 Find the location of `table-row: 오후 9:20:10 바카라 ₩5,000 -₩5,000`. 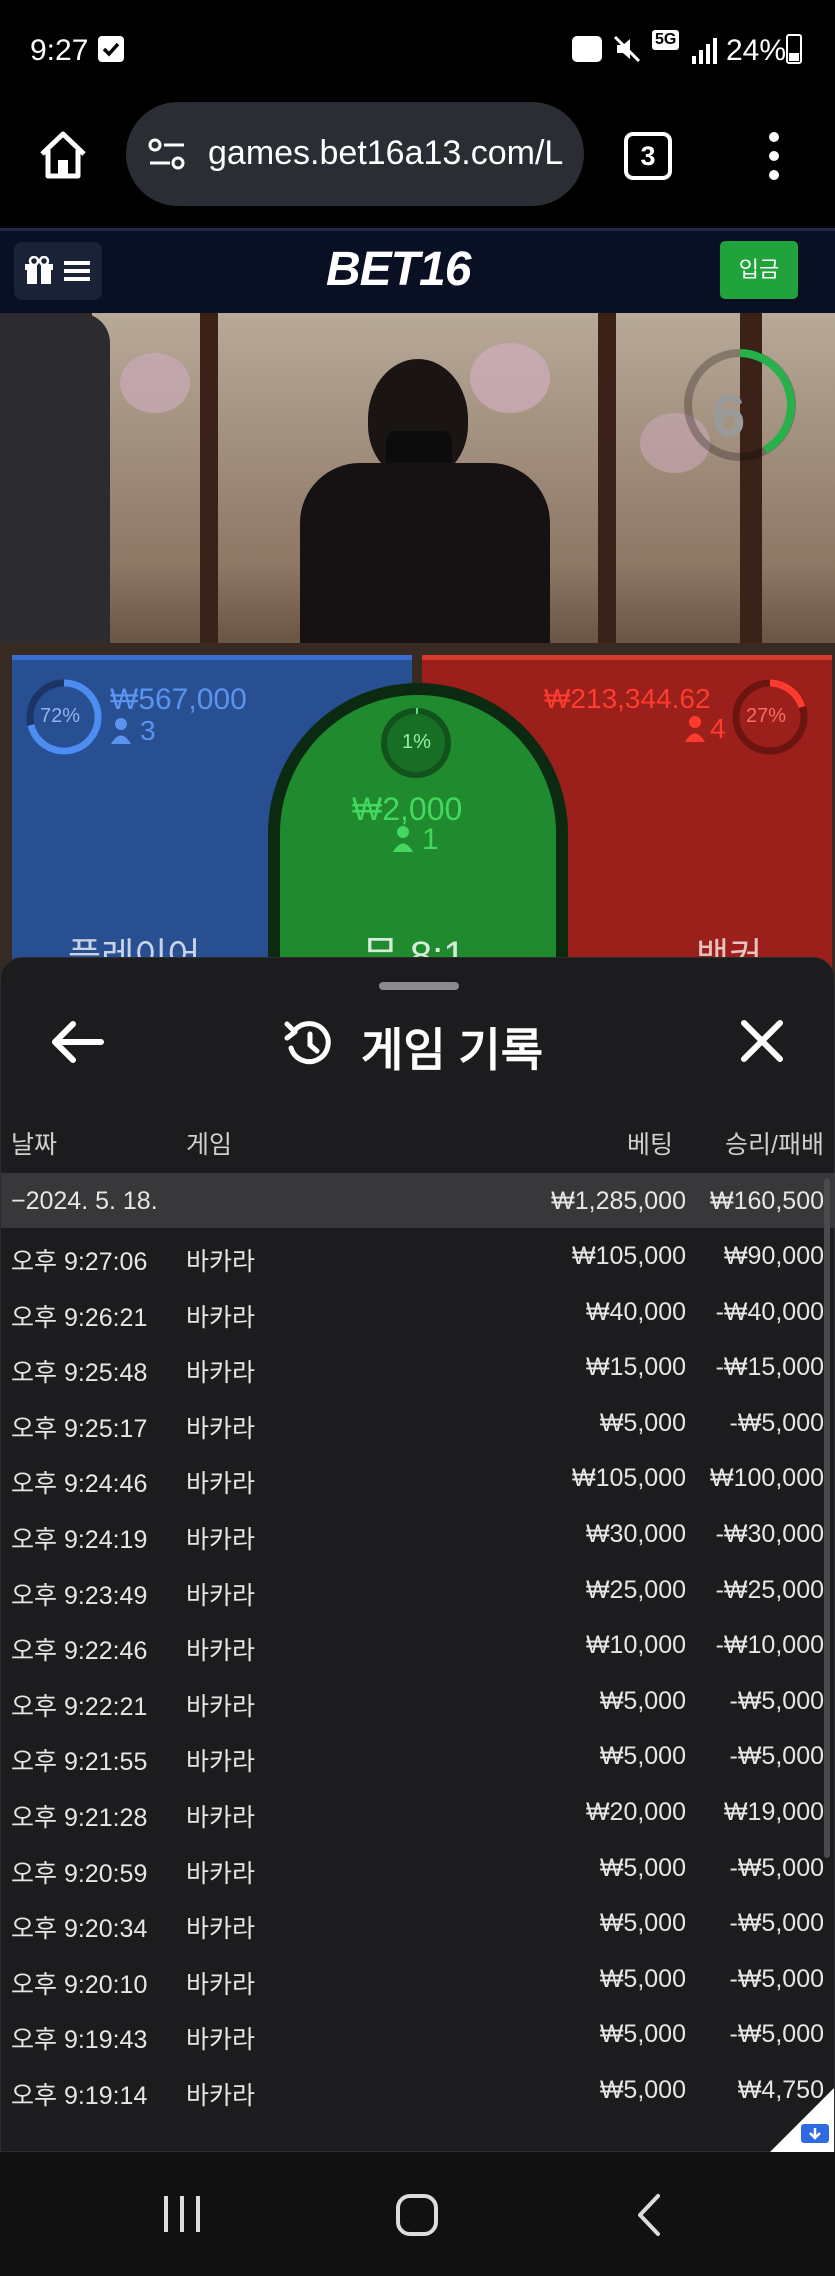

table-row: 오후 9:20:10 바카라 ₩5,000 -₩5,000 is located at coordinates (418, 1978).